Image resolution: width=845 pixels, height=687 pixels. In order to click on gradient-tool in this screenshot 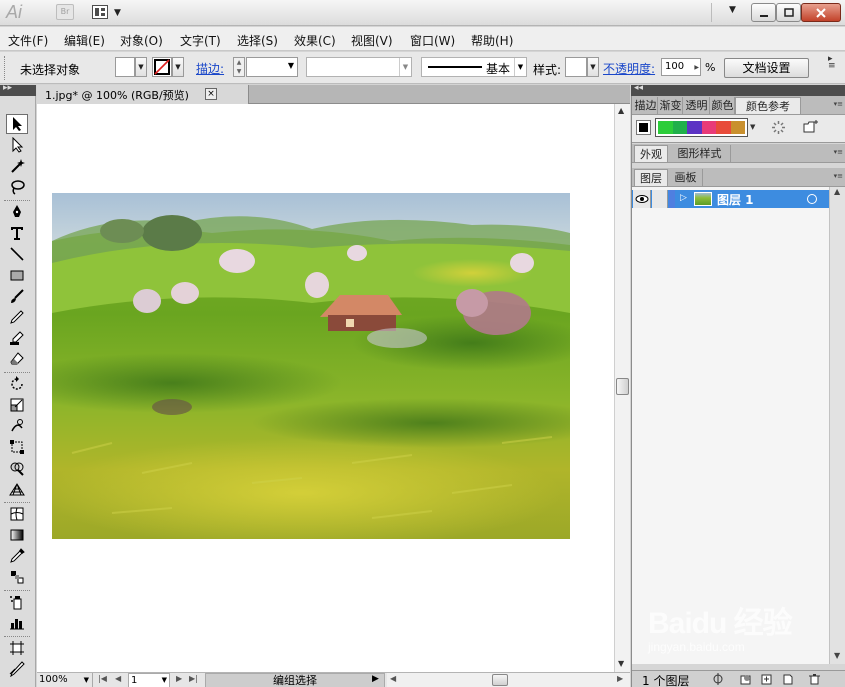, I will do `click(17, 535)`.